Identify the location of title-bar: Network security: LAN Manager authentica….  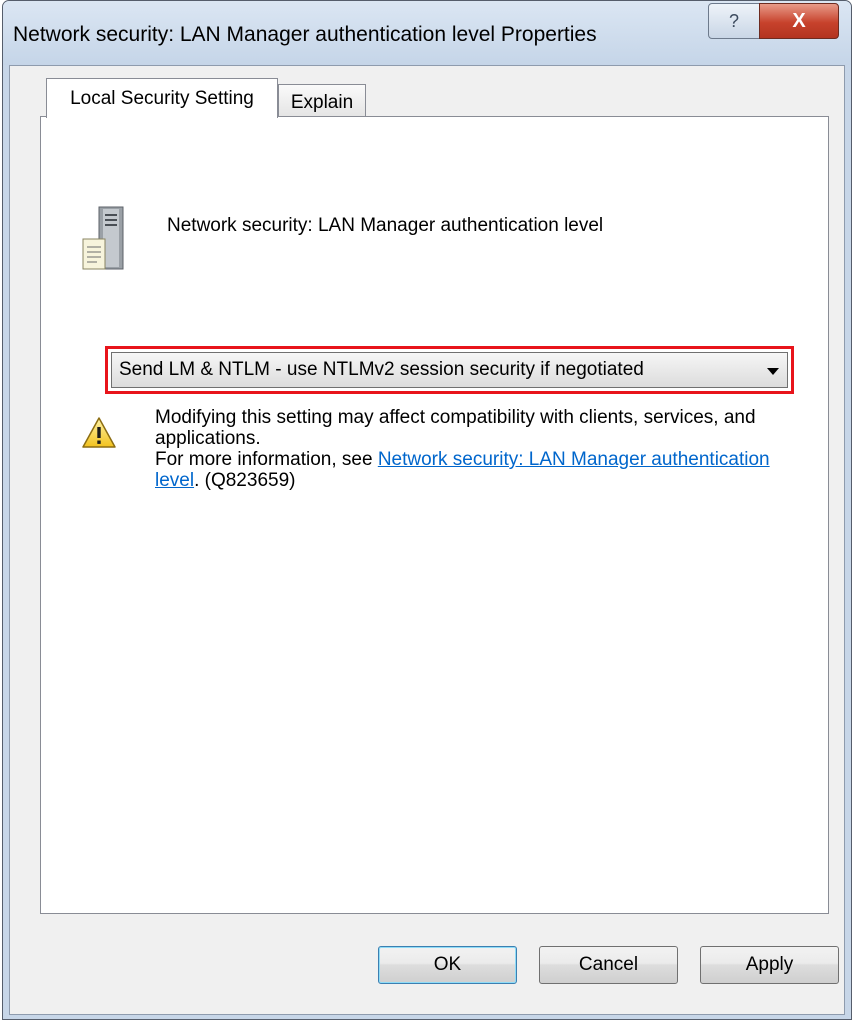
(427, 33).